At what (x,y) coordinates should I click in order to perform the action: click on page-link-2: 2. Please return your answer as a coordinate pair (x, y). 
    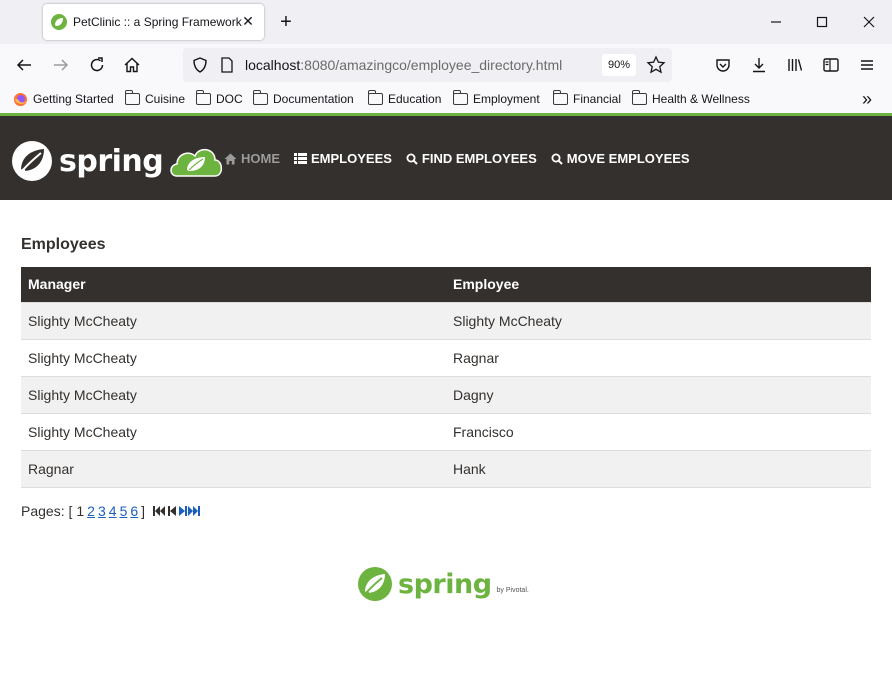
    Looking at the image, I should click on (91, 511).